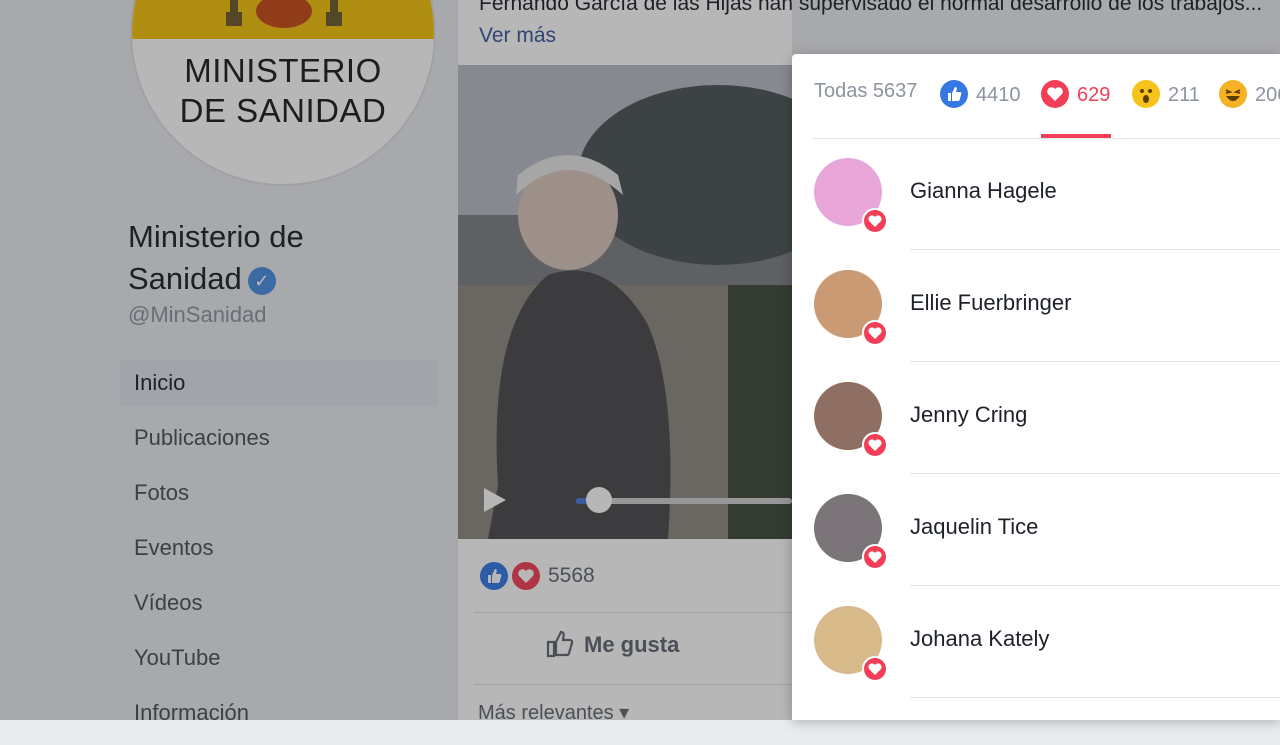 The image size is (1280, 745). What do you see at coordinates (954, 94) in the screenshot?
I see `like-icon` at bounding box center [954, 94].